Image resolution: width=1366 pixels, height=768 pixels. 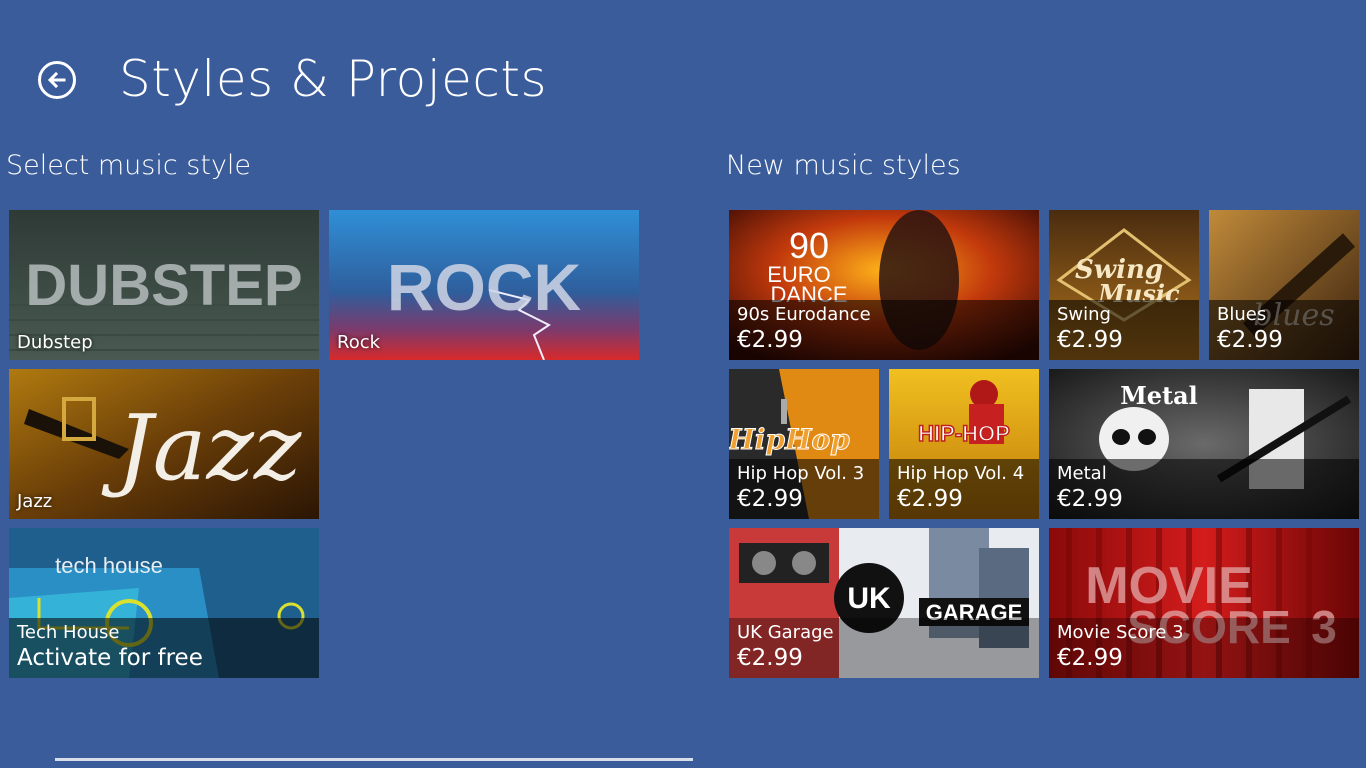 What do you see at coordinates (809, 245) in the screenshot?
I see `svg-text: 90` at bounding box center [809, 245].